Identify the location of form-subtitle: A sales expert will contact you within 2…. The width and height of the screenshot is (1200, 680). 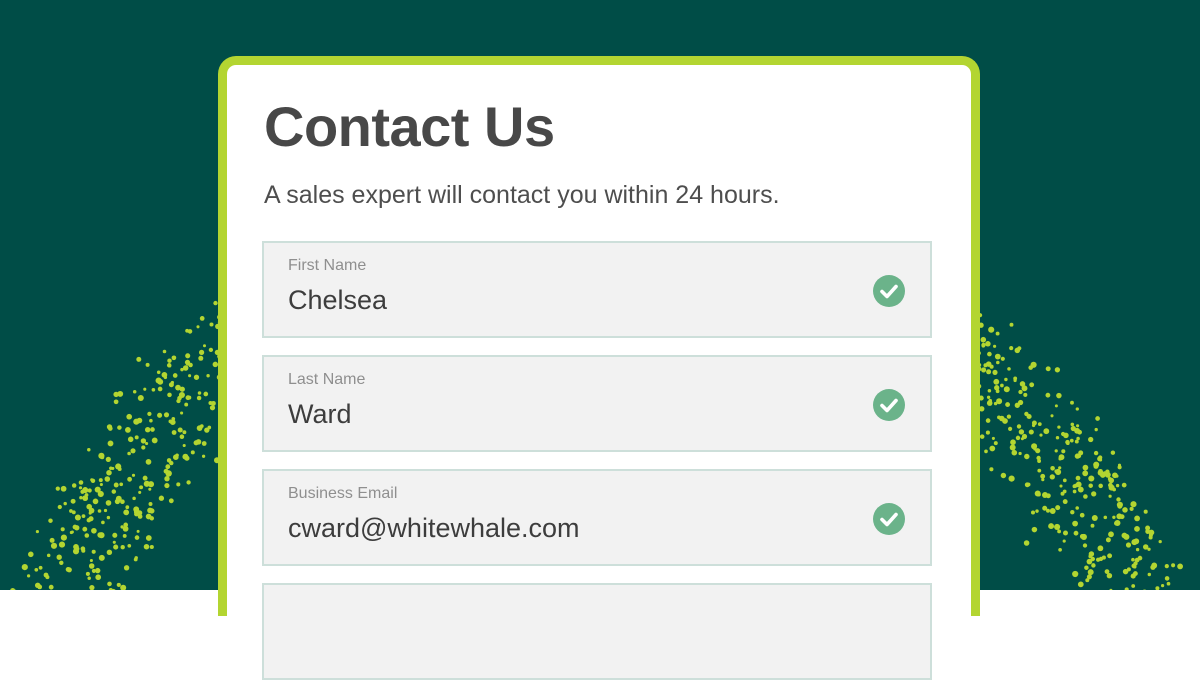
(522, 195).